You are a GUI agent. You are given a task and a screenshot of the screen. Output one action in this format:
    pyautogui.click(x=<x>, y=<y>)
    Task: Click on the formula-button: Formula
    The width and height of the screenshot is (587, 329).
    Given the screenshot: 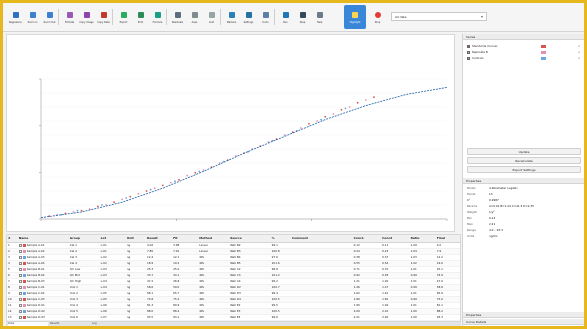 What is the action you would take?
    pyautogui.click(x=157, y=17)
    